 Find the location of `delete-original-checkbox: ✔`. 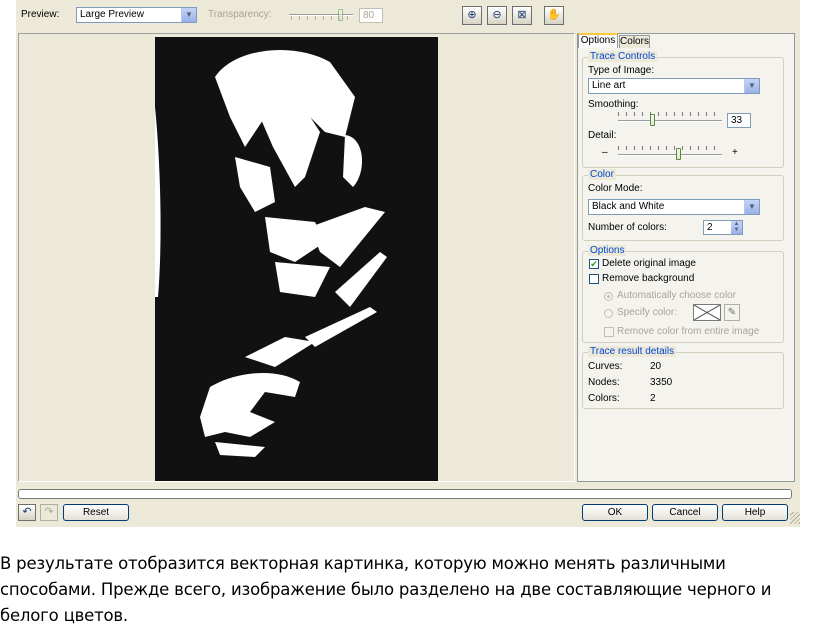

delete-original-checkbox: ✔ is located at coordinates (594, 264).